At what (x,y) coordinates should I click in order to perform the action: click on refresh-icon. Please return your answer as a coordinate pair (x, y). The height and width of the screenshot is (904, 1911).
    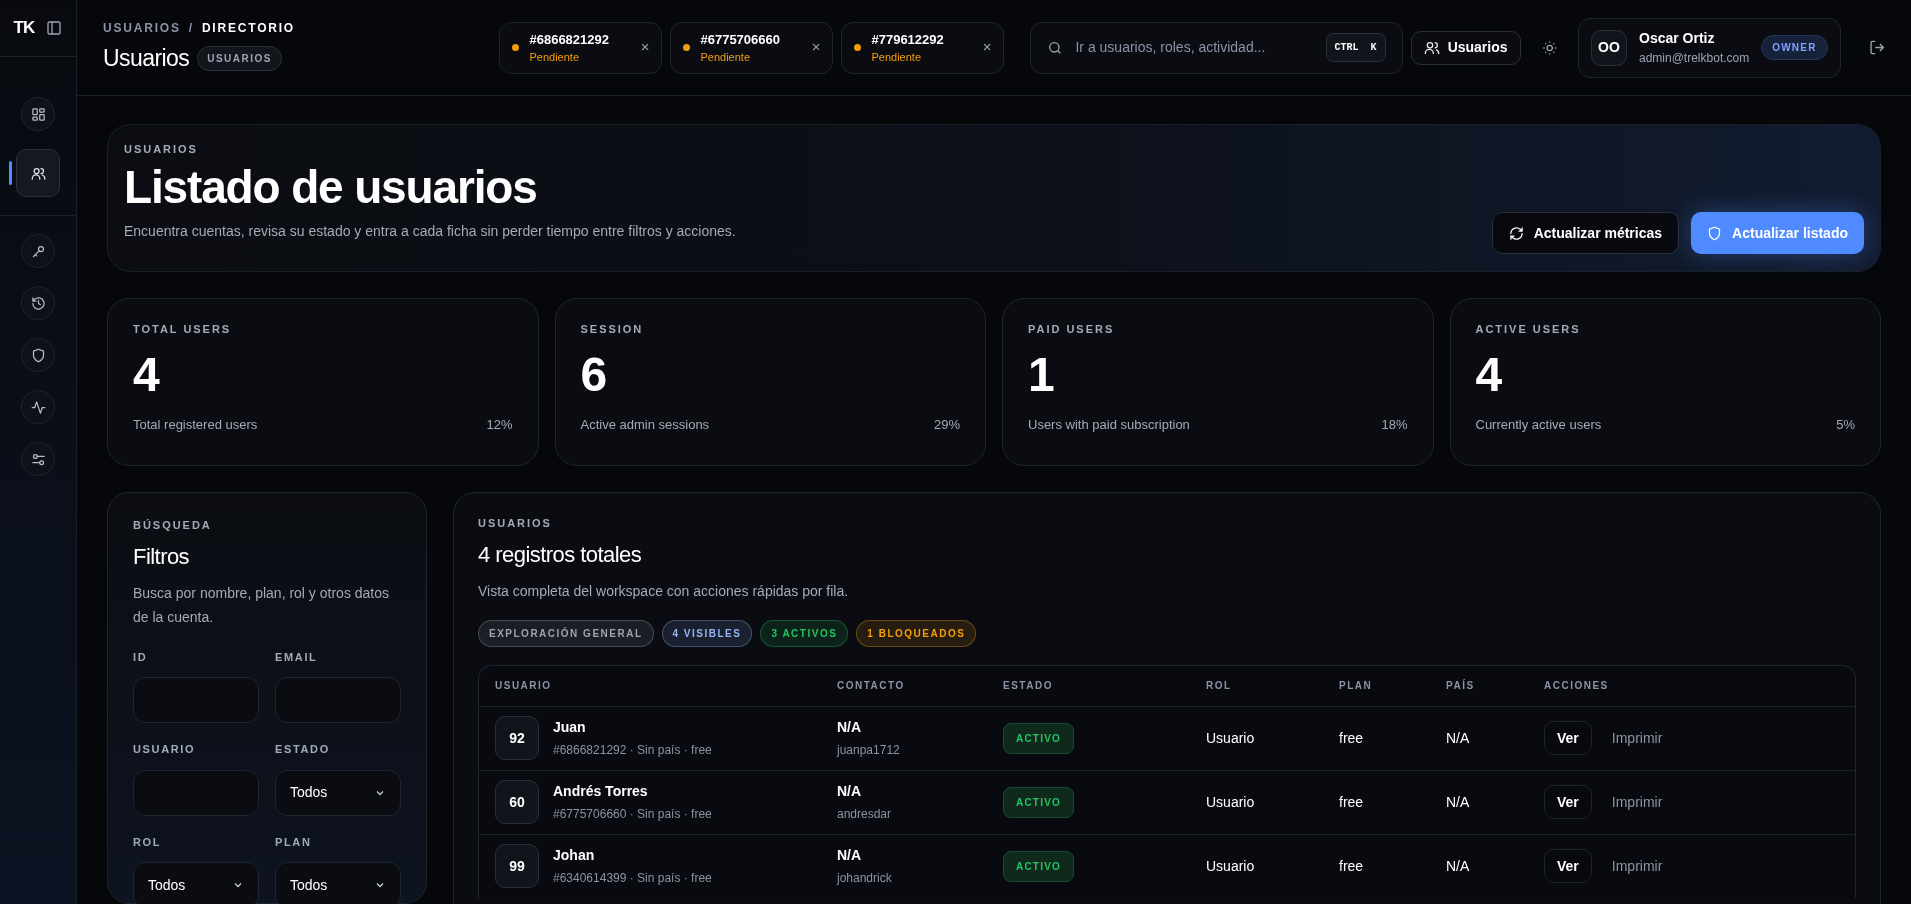
    Looking at the image, I should click on (1516, 233).